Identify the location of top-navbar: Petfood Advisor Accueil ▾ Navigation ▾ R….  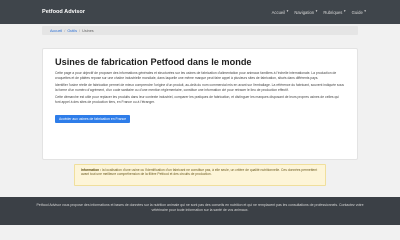
(200, 12).